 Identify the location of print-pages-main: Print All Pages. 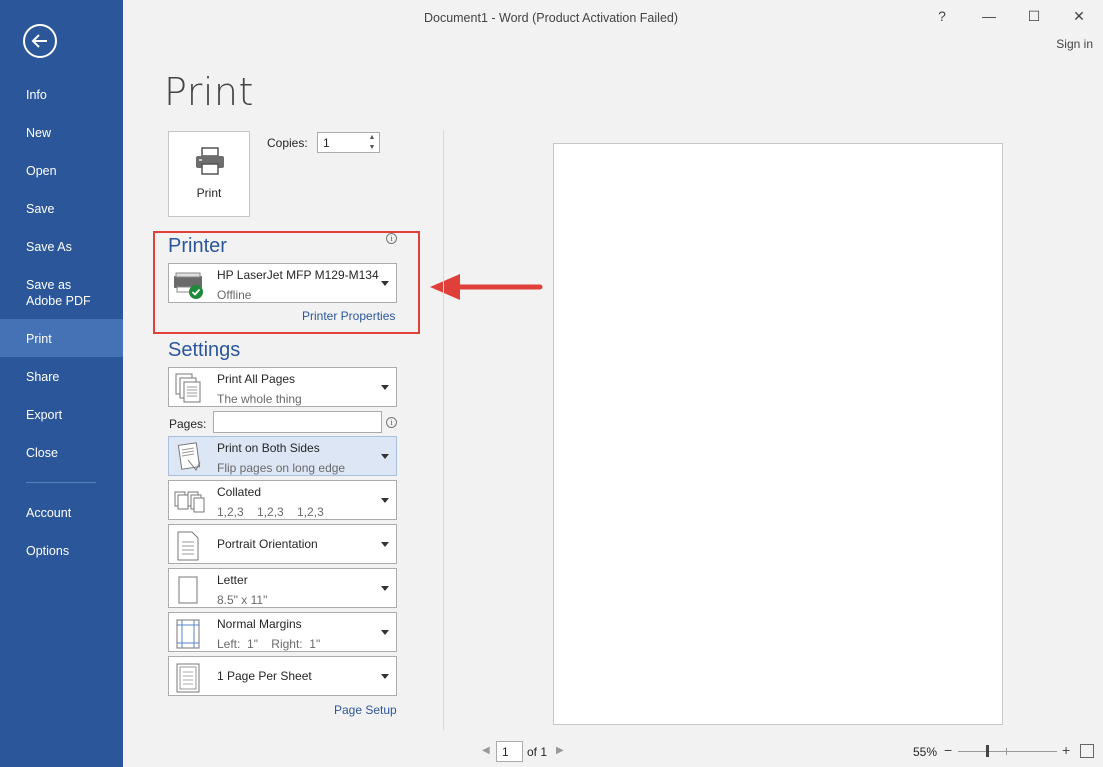
(256, 379).